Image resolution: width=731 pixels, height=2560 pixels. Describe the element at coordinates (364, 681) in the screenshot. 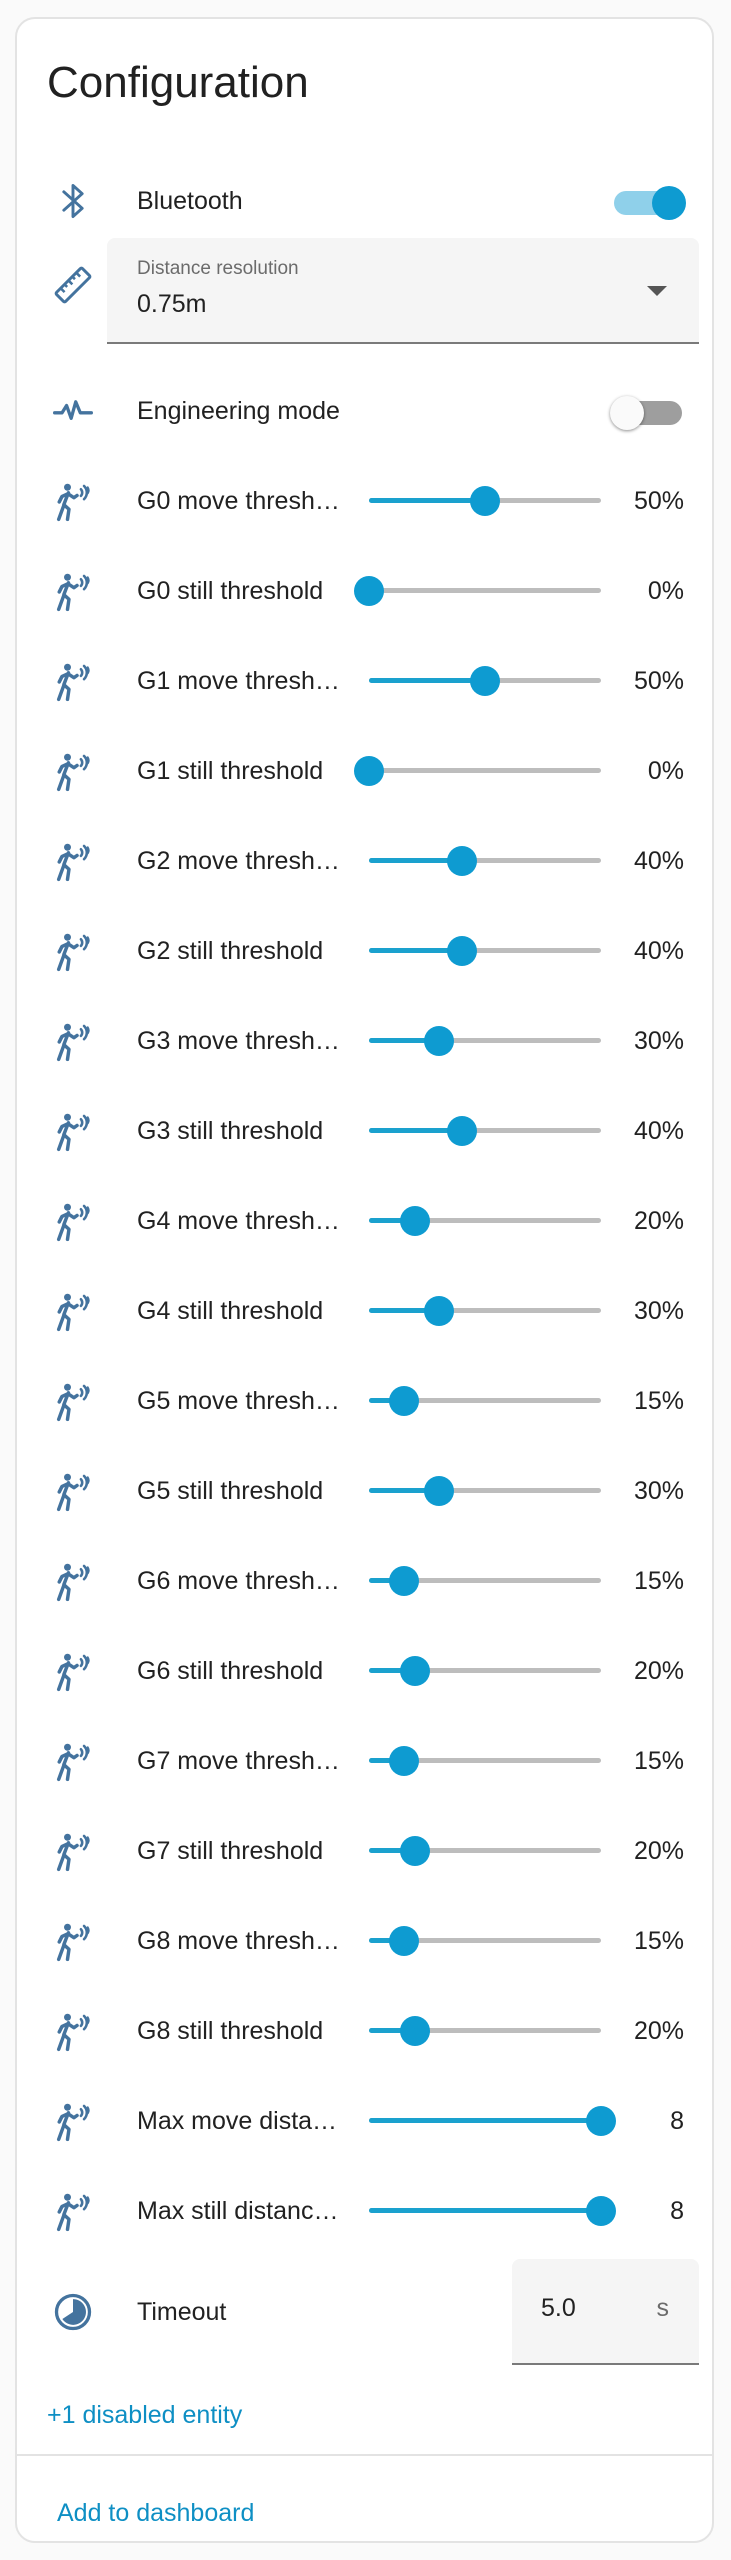

I see `threshold-row: G1 move thresh… 50%` at that location.